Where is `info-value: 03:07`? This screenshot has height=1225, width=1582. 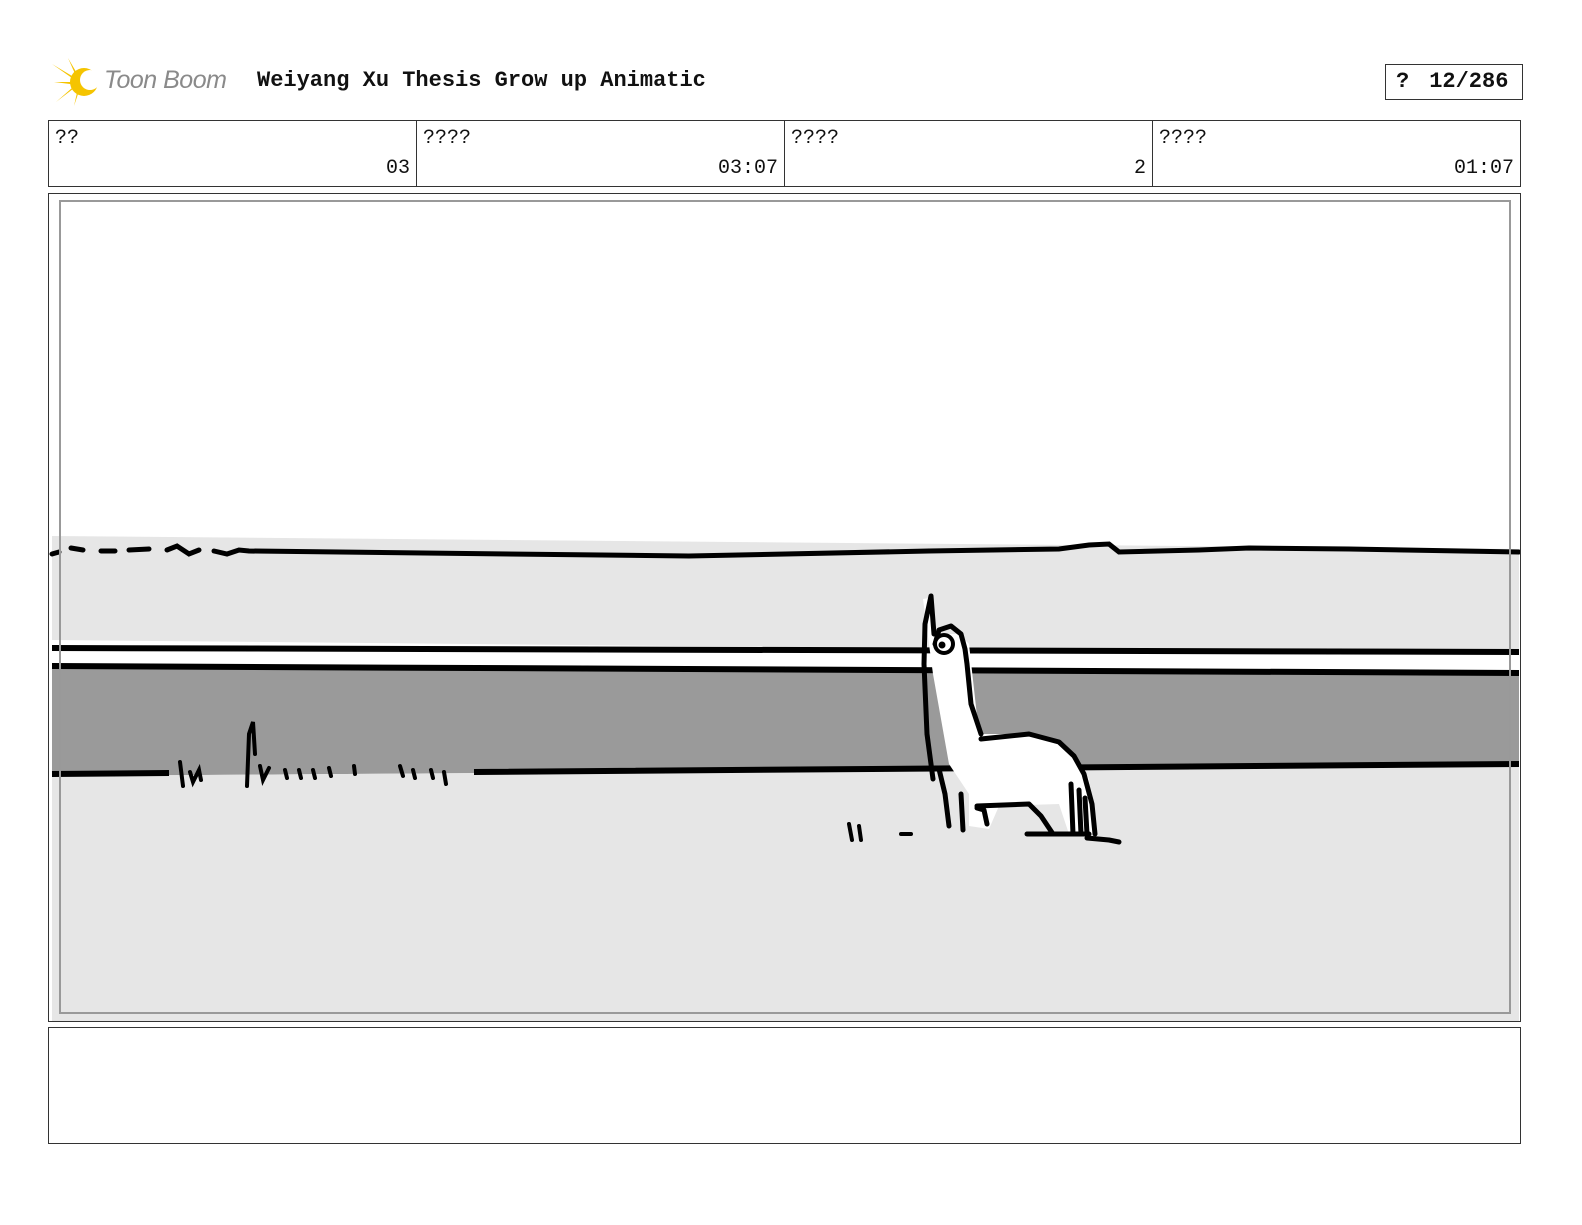
info-value: 03:07 is located at coordinates (747, 168).